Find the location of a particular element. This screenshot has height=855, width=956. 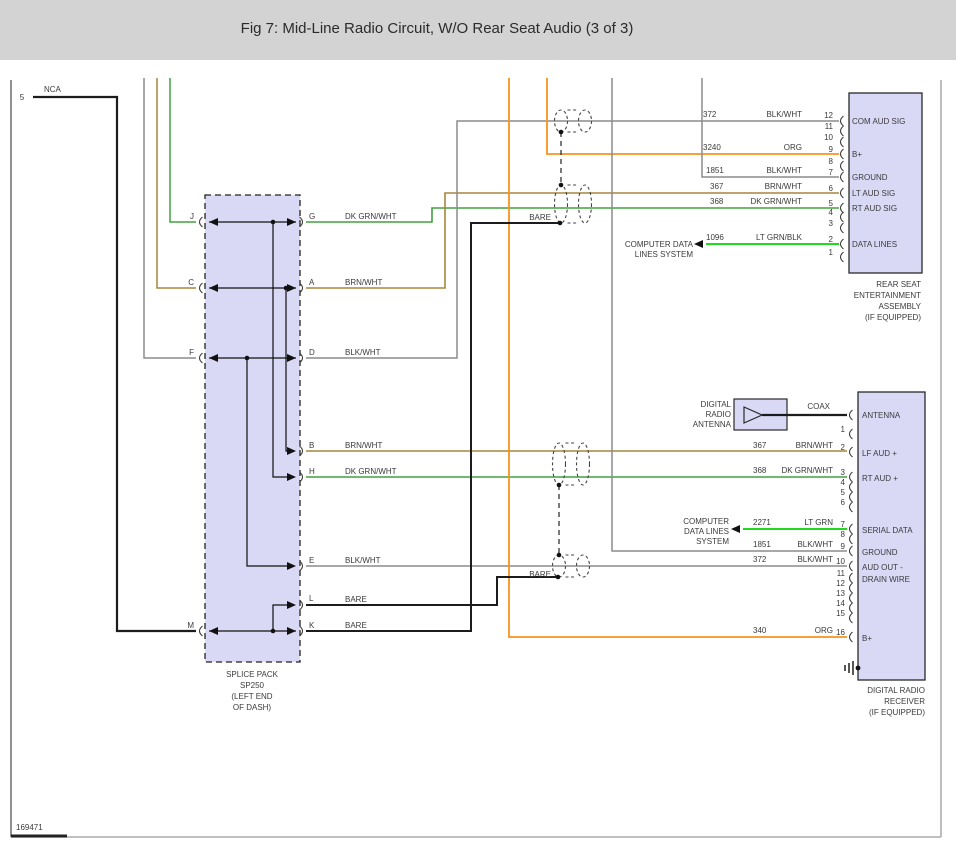

svg-text: COM AUD SIG is located at coordinates (878, 121).